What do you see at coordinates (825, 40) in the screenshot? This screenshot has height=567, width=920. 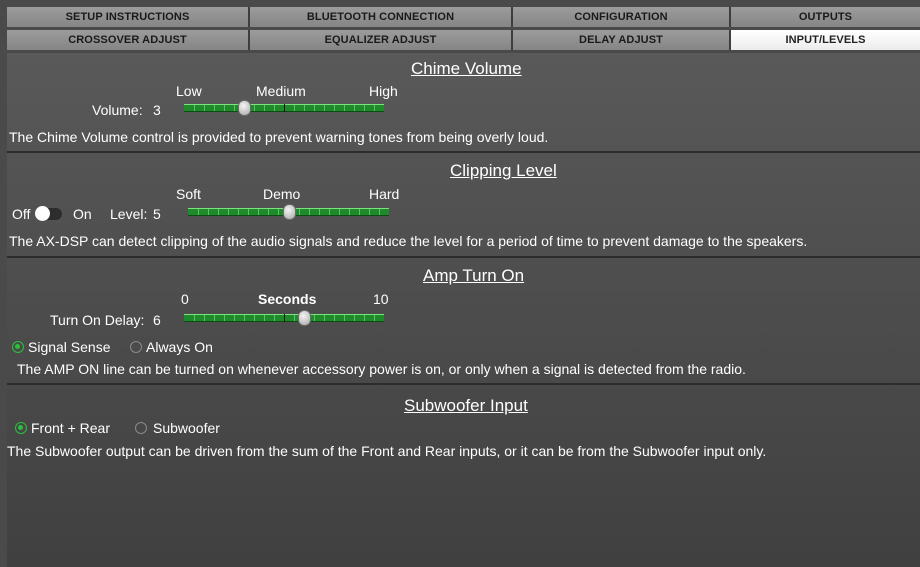 I see `tab-input-levels: INPUT/LEVELS` at bounding box center [825, 40].